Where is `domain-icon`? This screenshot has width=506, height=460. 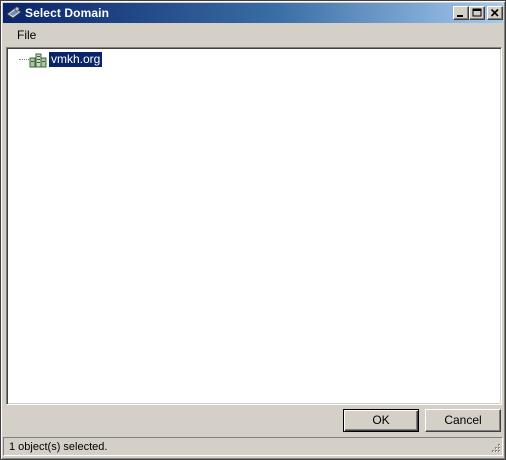 domain-icon is located at coordinates (38, 60).